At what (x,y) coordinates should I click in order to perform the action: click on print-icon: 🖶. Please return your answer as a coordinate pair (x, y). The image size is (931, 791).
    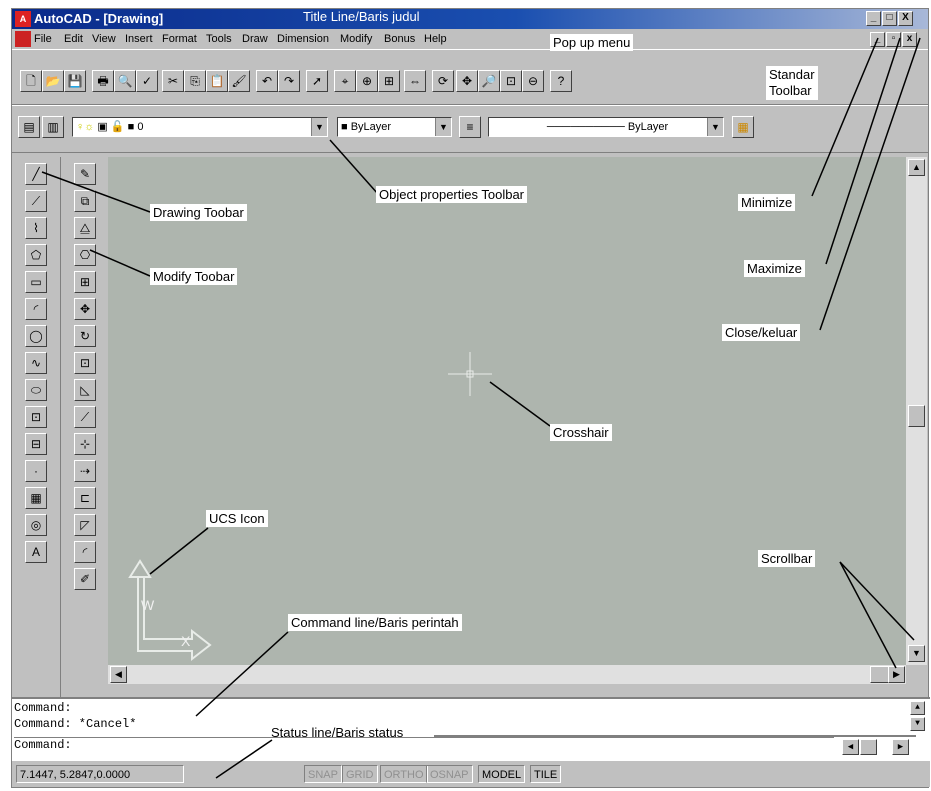
    Looking at the image, I should click on (103, 81).